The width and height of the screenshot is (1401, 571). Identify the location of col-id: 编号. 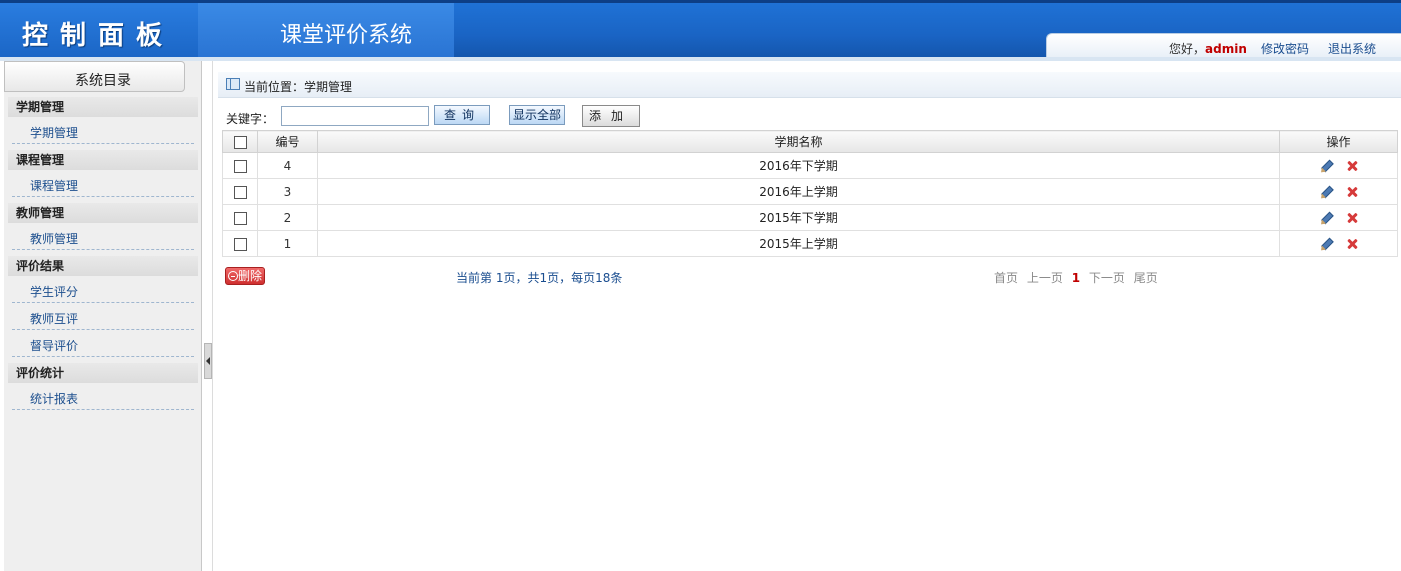
(287, 141).